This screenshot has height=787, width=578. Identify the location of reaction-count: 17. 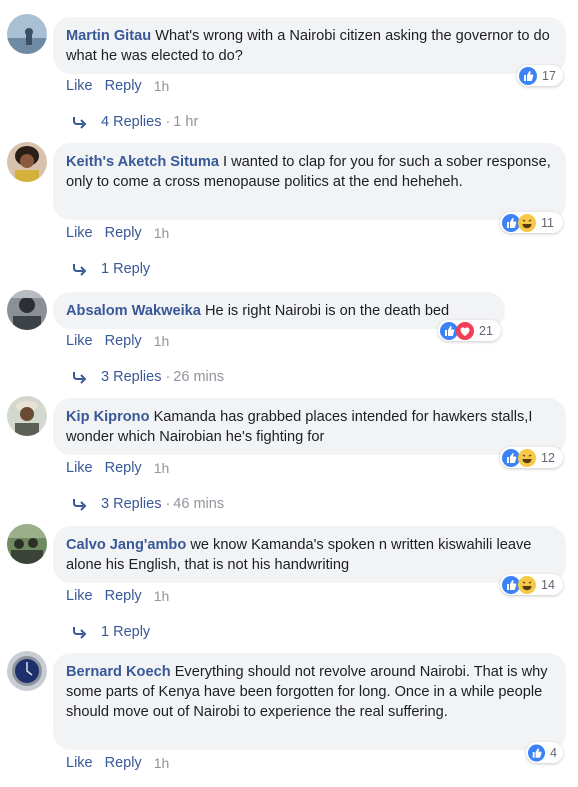
(549, 75).